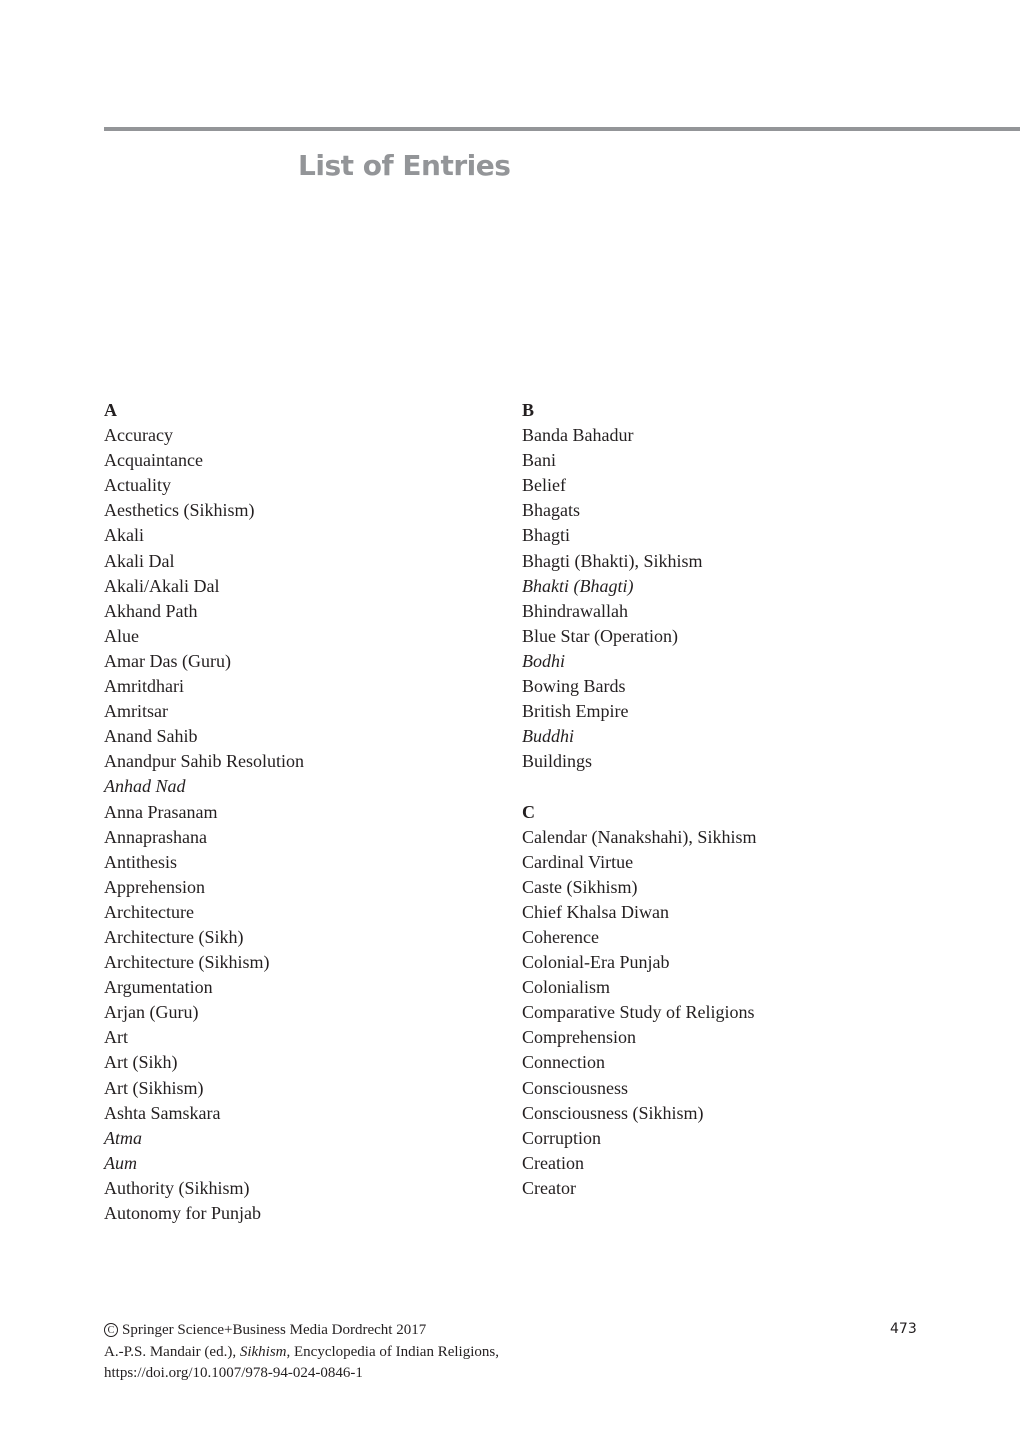 The height and width of the screenshot is (1455, 1020). I want to click on copyright-icon: C, so click(111, 1330).